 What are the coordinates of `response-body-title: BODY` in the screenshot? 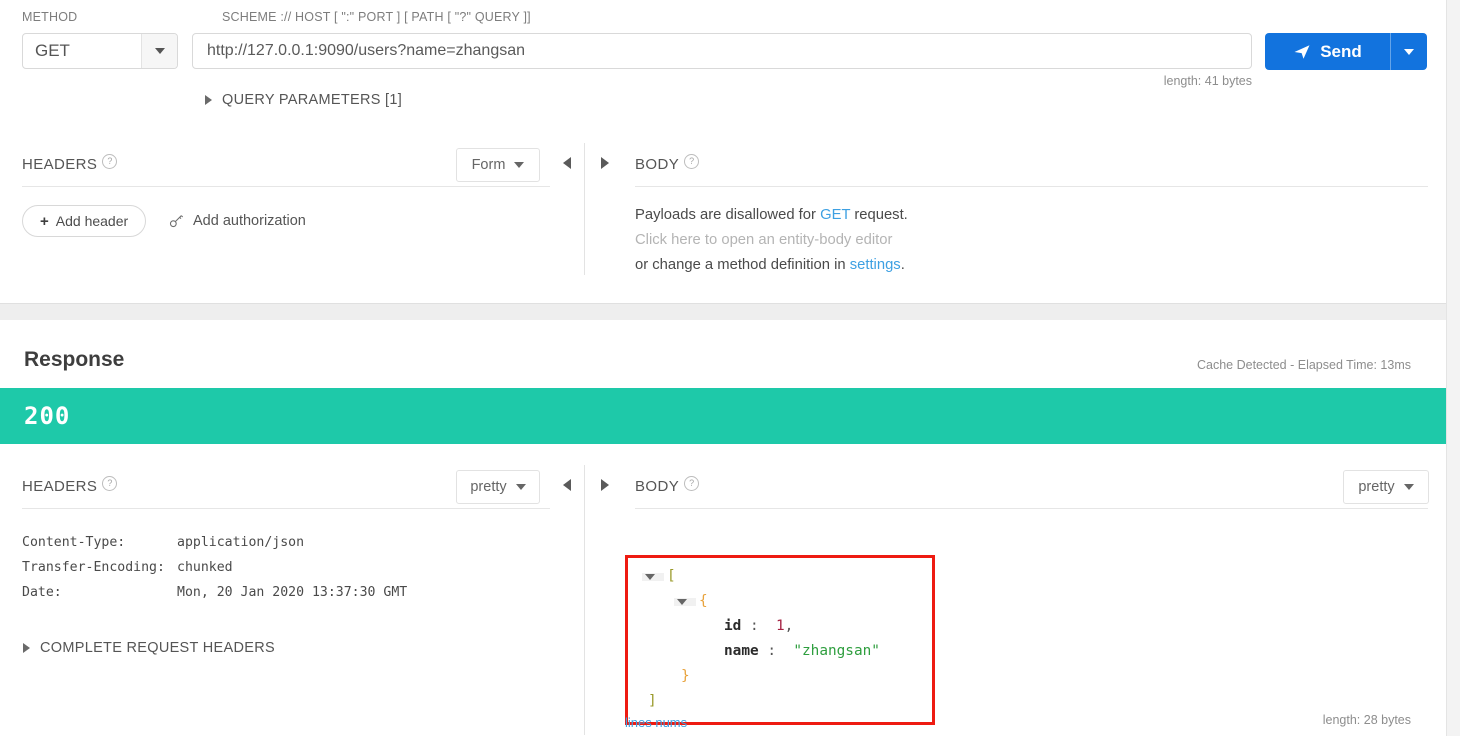 It's located at (657, 486).